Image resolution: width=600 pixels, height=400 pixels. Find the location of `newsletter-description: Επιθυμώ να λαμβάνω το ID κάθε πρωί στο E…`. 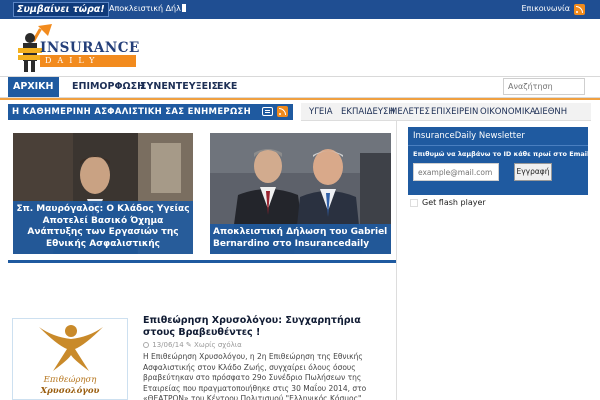

newsletter-description: Επιθυμώ να λαμβάνω το ID κάθε πρωί στο E… is located at coordinates (506, 154).